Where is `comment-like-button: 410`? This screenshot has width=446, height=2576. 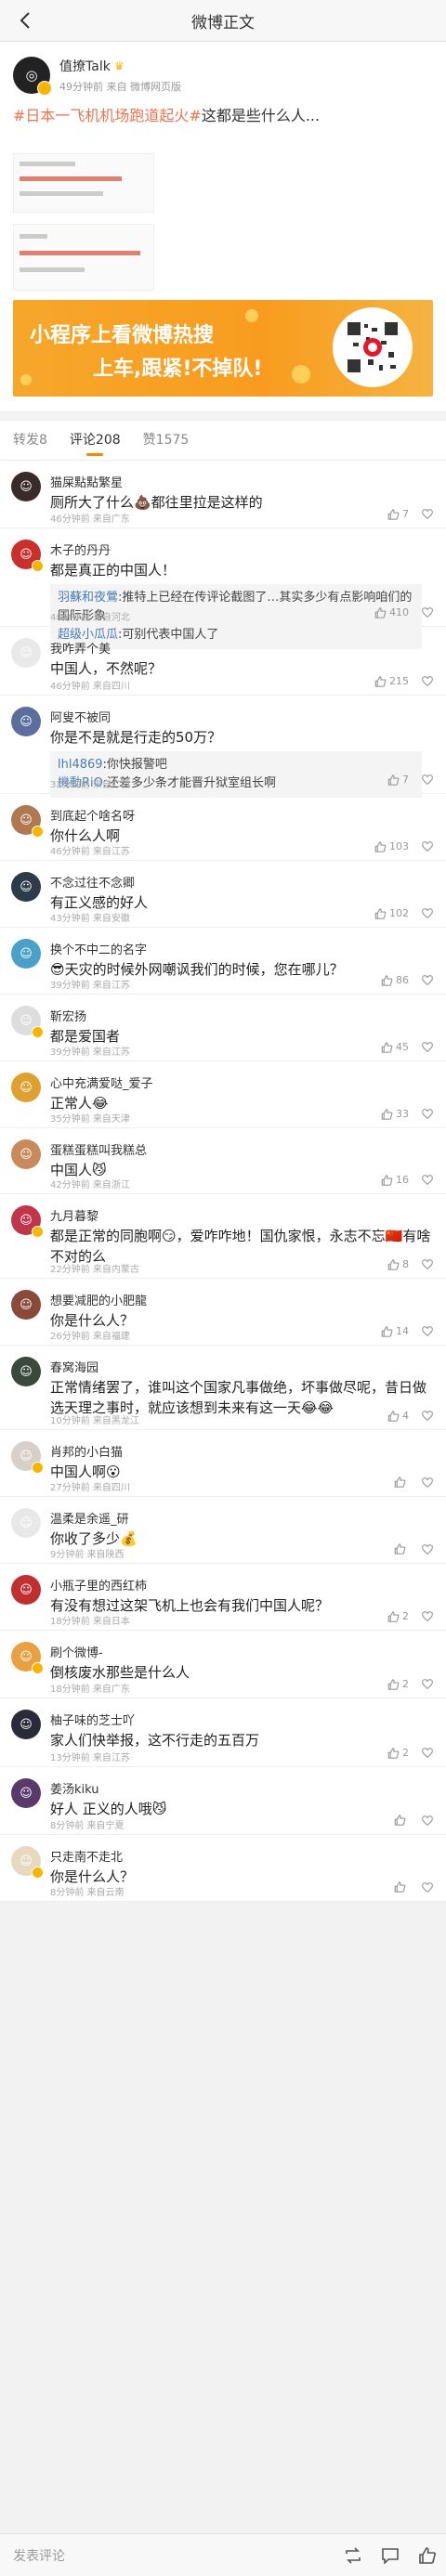
comment-like-button: 410 is located at coordinates (391, 612).